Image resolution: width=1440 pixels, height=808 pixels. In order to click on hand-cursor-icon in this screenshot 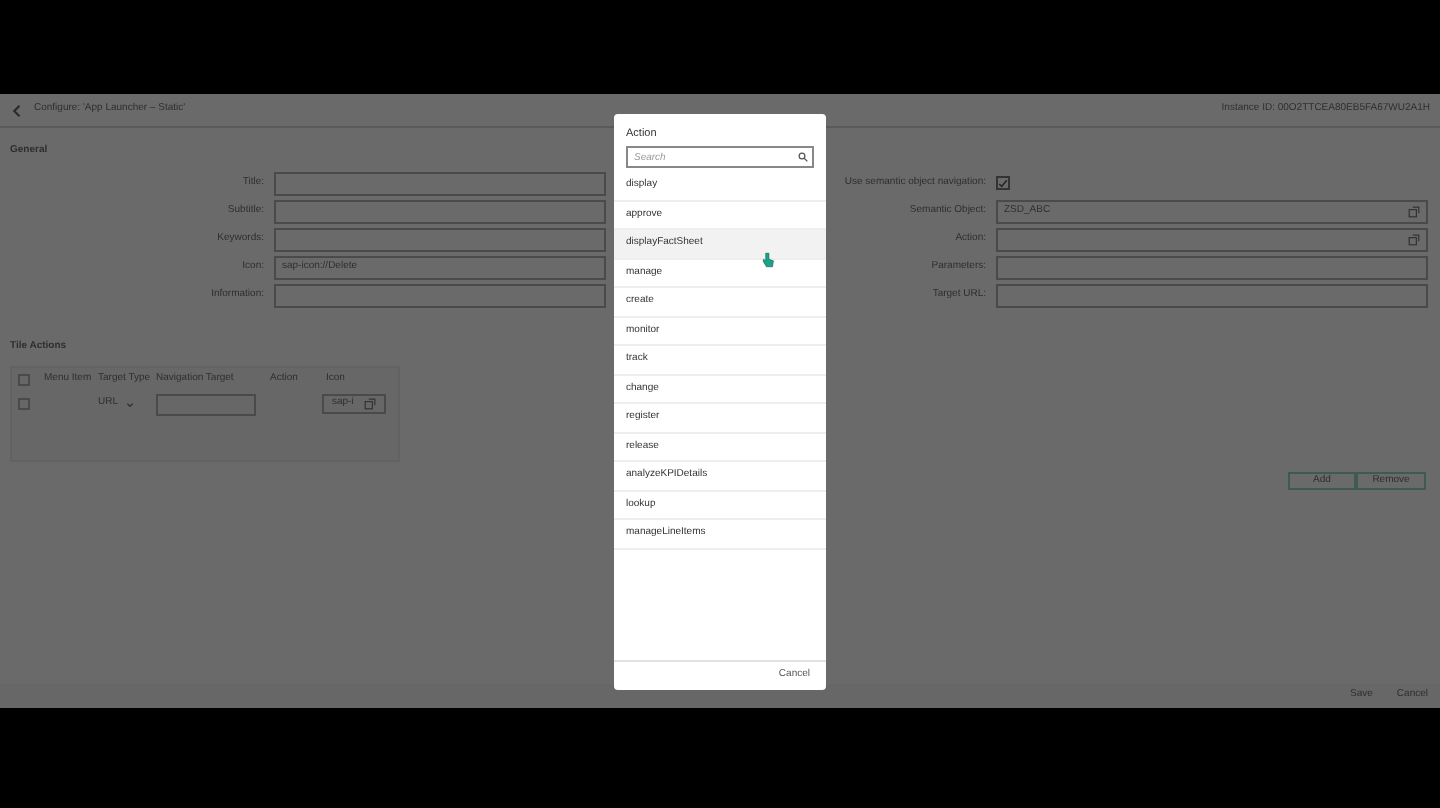, I will do `click(768, 260)`.